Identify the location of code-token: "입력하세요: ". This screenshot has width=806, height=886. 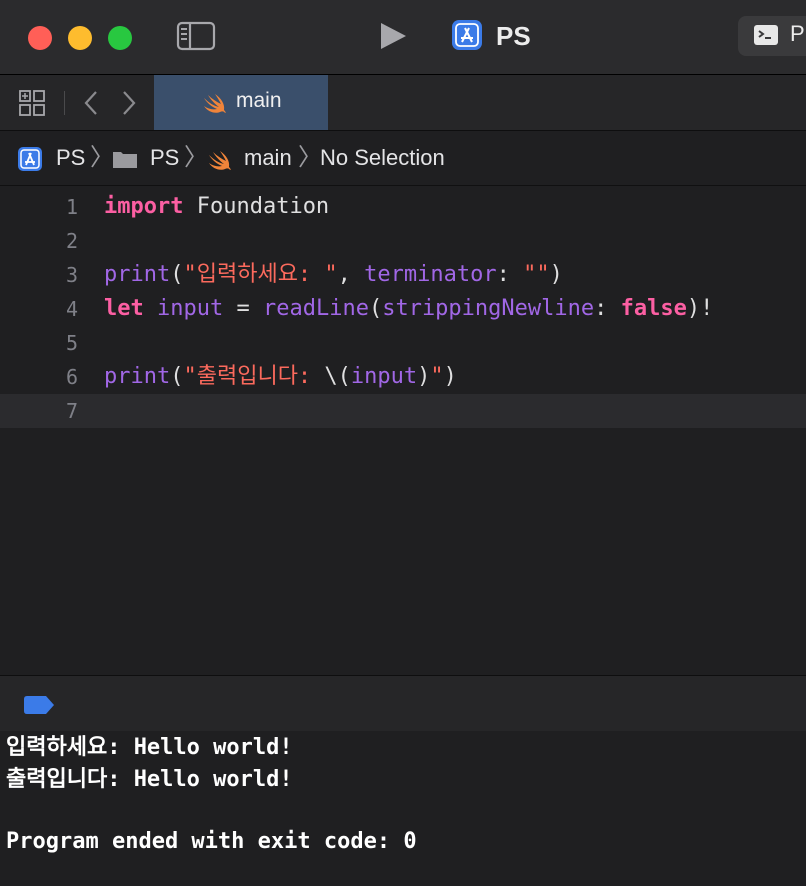
(260, 274).